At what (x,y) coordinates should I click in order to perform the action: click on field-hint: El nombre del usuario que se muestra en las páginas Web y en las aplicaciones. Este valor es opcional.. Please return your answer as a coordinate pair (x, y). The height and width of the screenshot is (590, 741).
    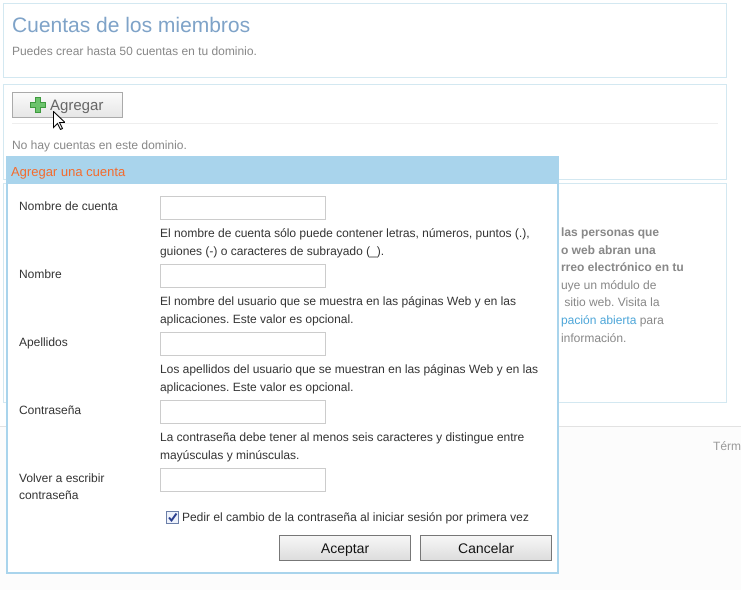
    Looking at the image, I should click on (338, 310).